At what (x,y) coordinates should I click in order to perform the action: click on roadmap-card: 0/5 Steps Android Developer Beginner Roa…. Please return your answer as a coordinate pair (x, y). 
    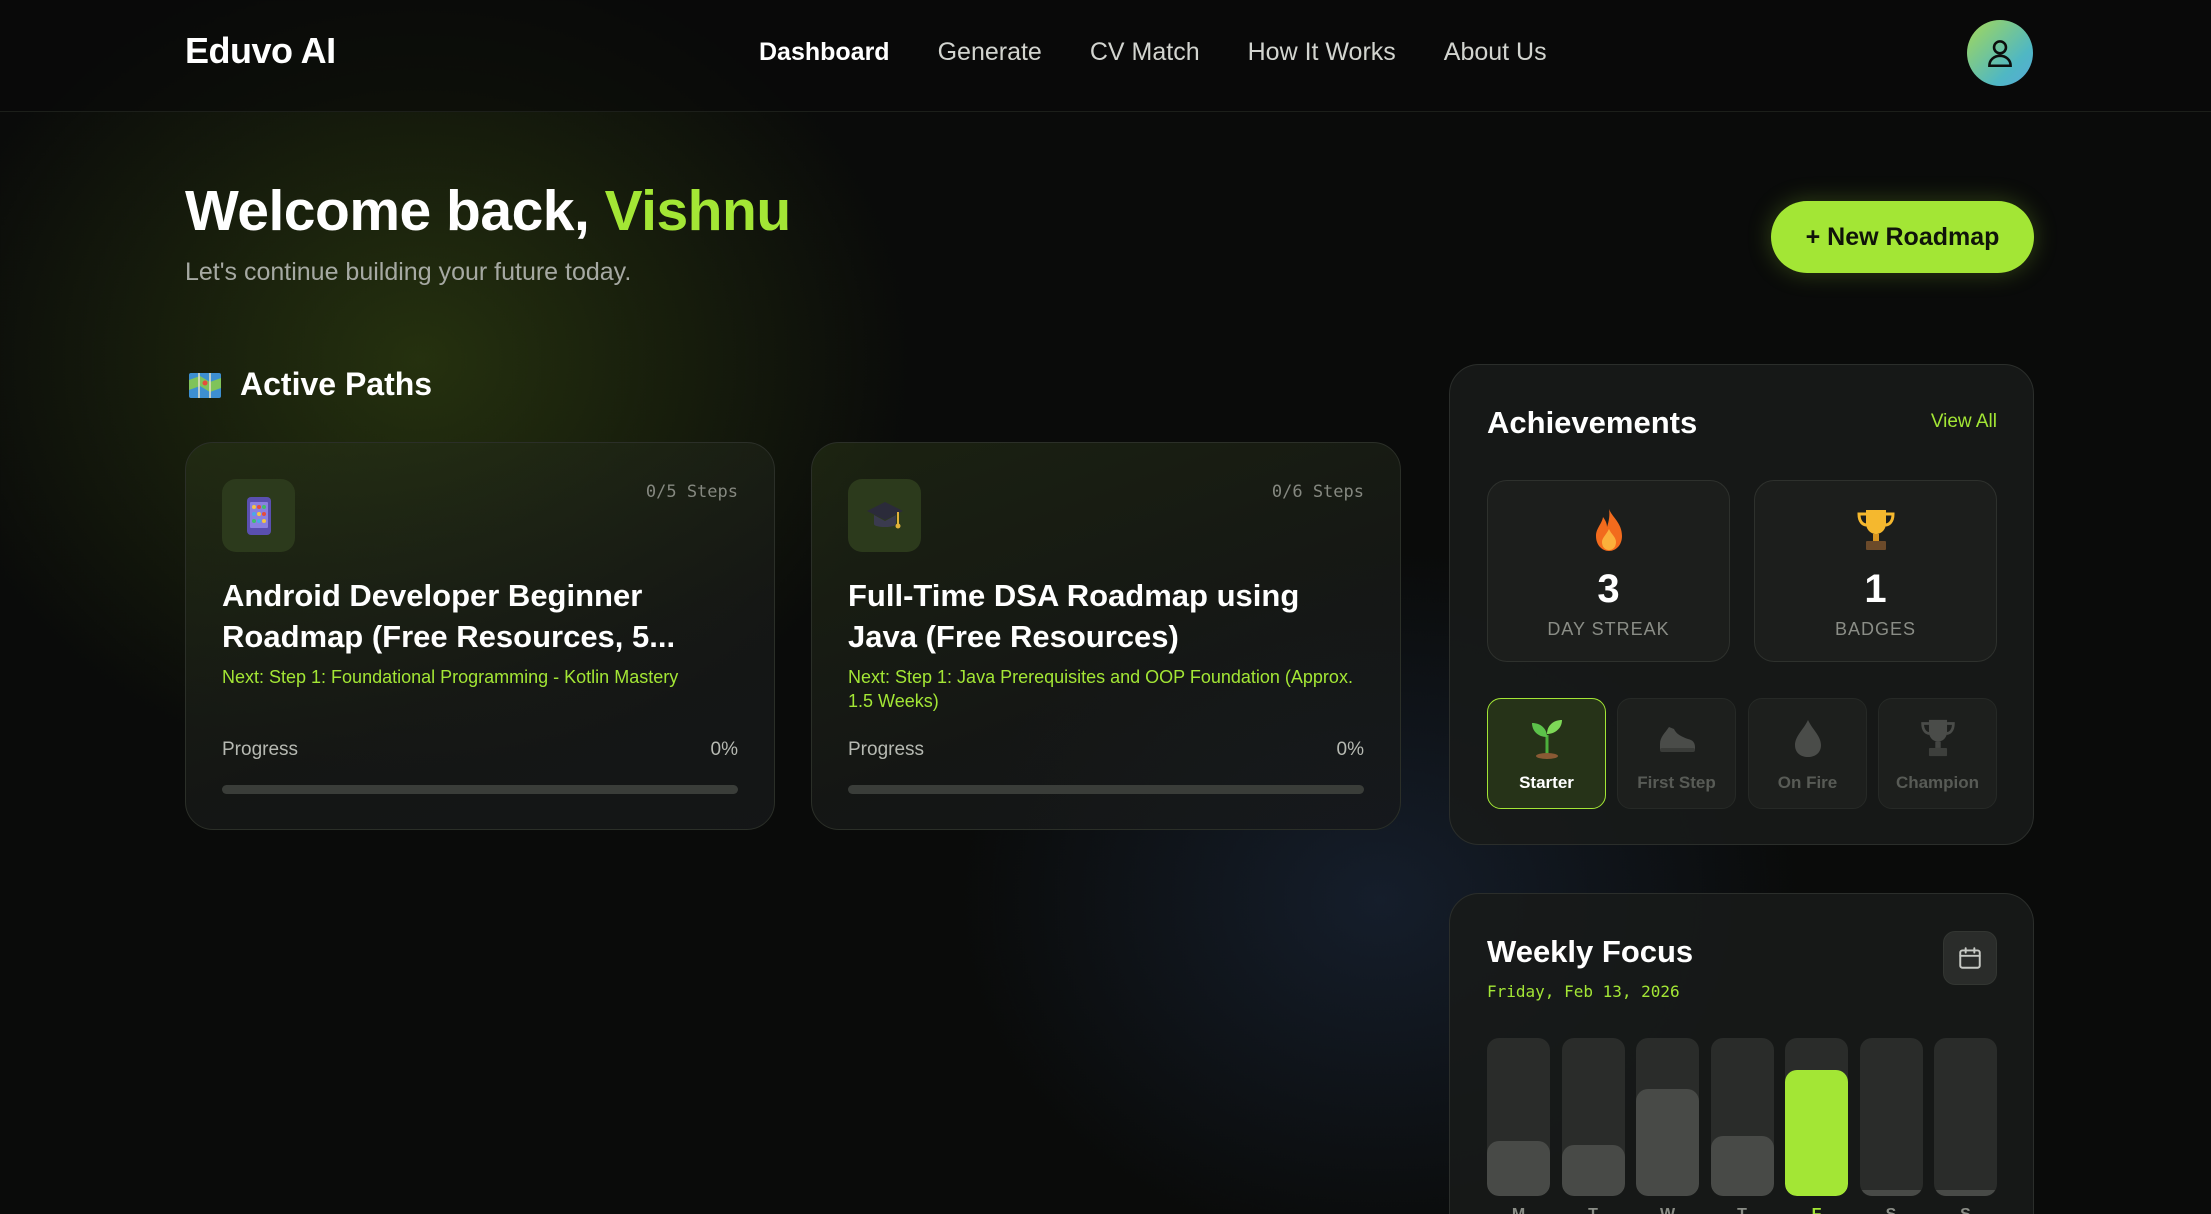
    Looking at the image, I should click on (480, 636).